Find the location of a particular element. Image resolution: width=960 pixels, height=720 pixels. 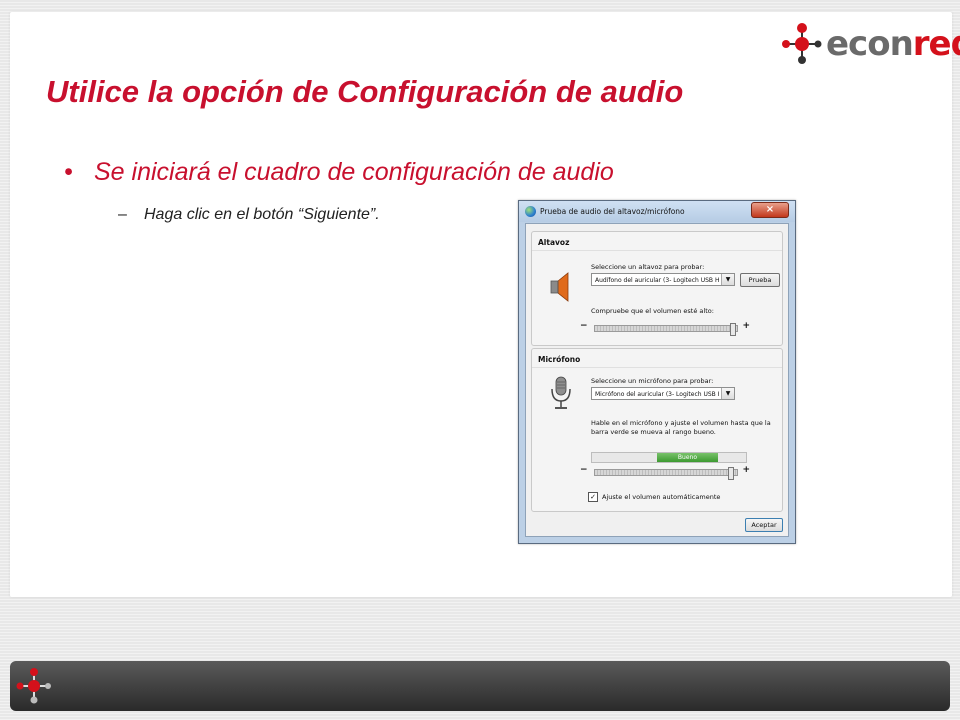

test-speaker-button: Prueba is located at coordinates (760, 280).